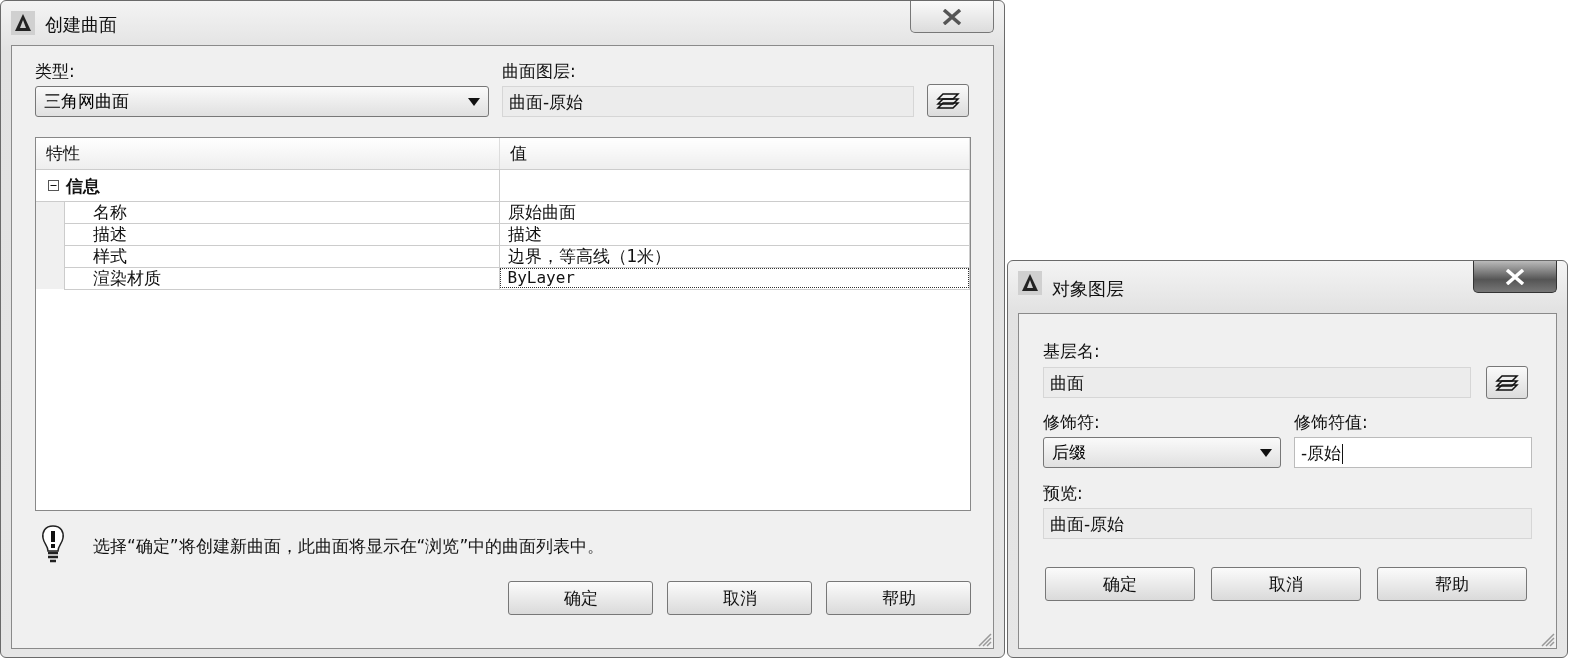 This screenshot has width=1574, height=662. Describe the element at coordinates (83, 185) in the screenshot. I see `category-label: 信息` at that location.